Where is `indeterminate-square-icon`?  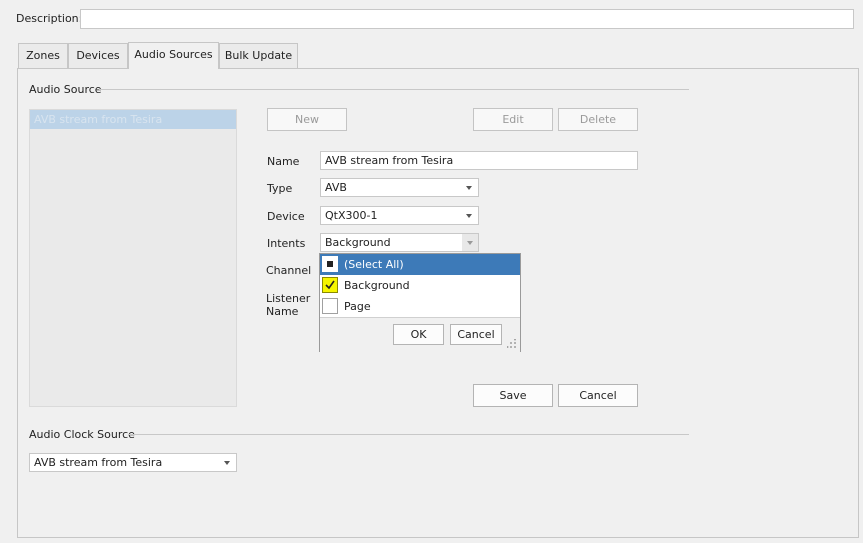
indeterminate-square-icon is located at coordinates (330, 264).